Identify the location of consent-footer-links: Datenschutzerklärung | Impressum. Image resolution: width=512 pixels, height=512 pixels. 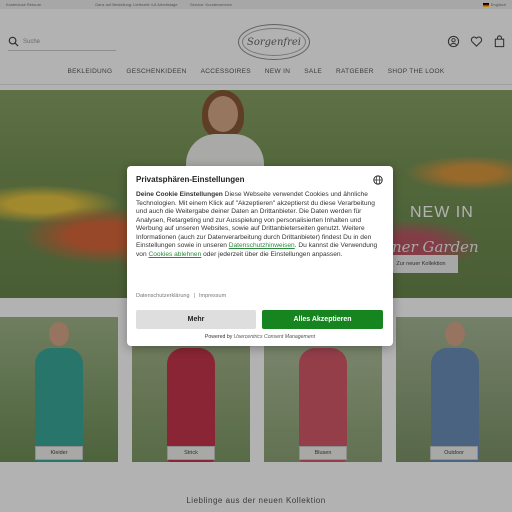
(181, 296).